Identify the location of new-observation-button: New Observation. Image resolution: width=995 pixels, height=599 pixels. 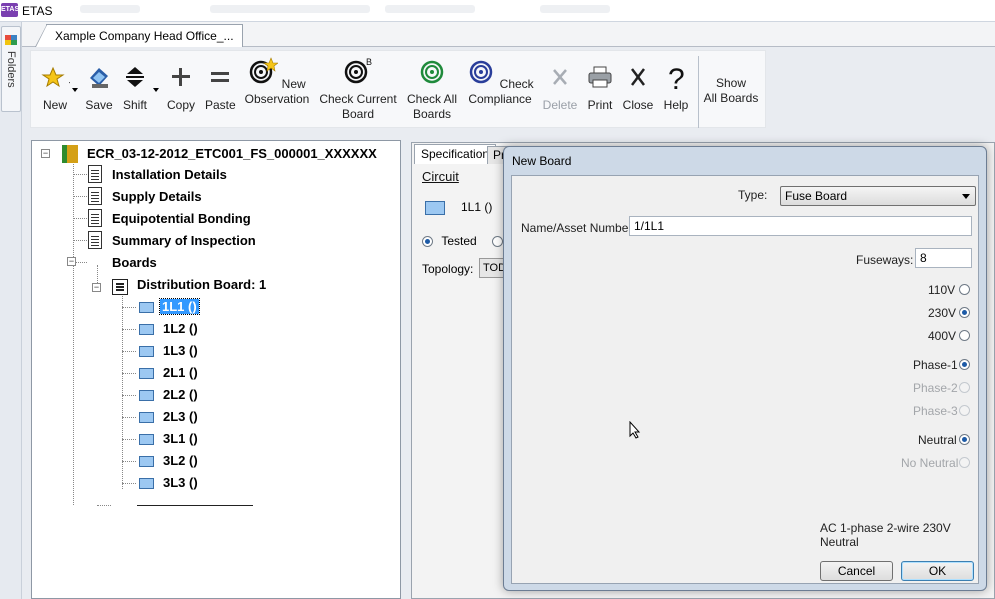
(277, 81).